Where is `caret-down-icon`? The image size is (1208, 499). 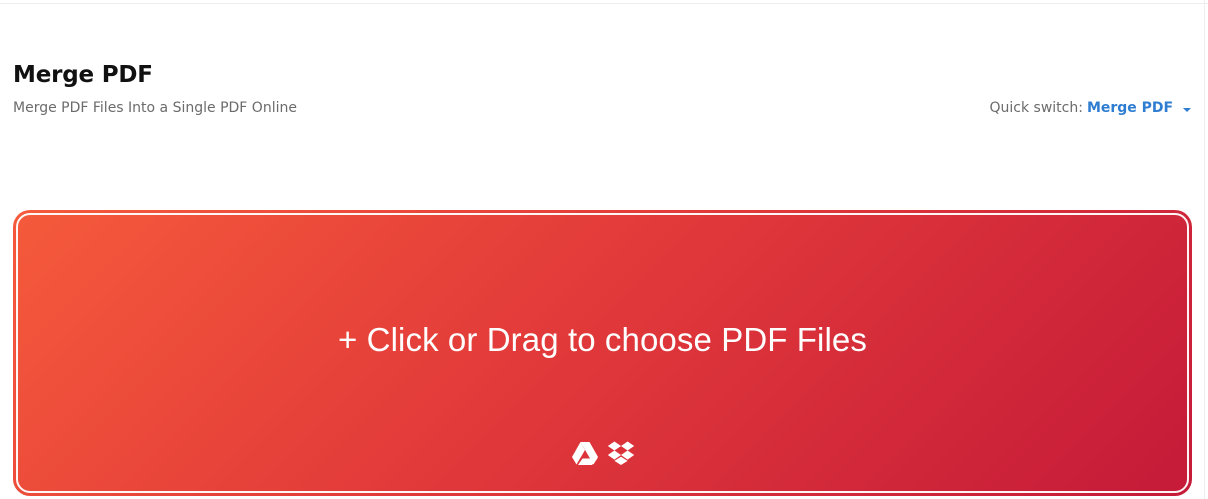 caret-down-icon is located at coordinates (1187, 110).